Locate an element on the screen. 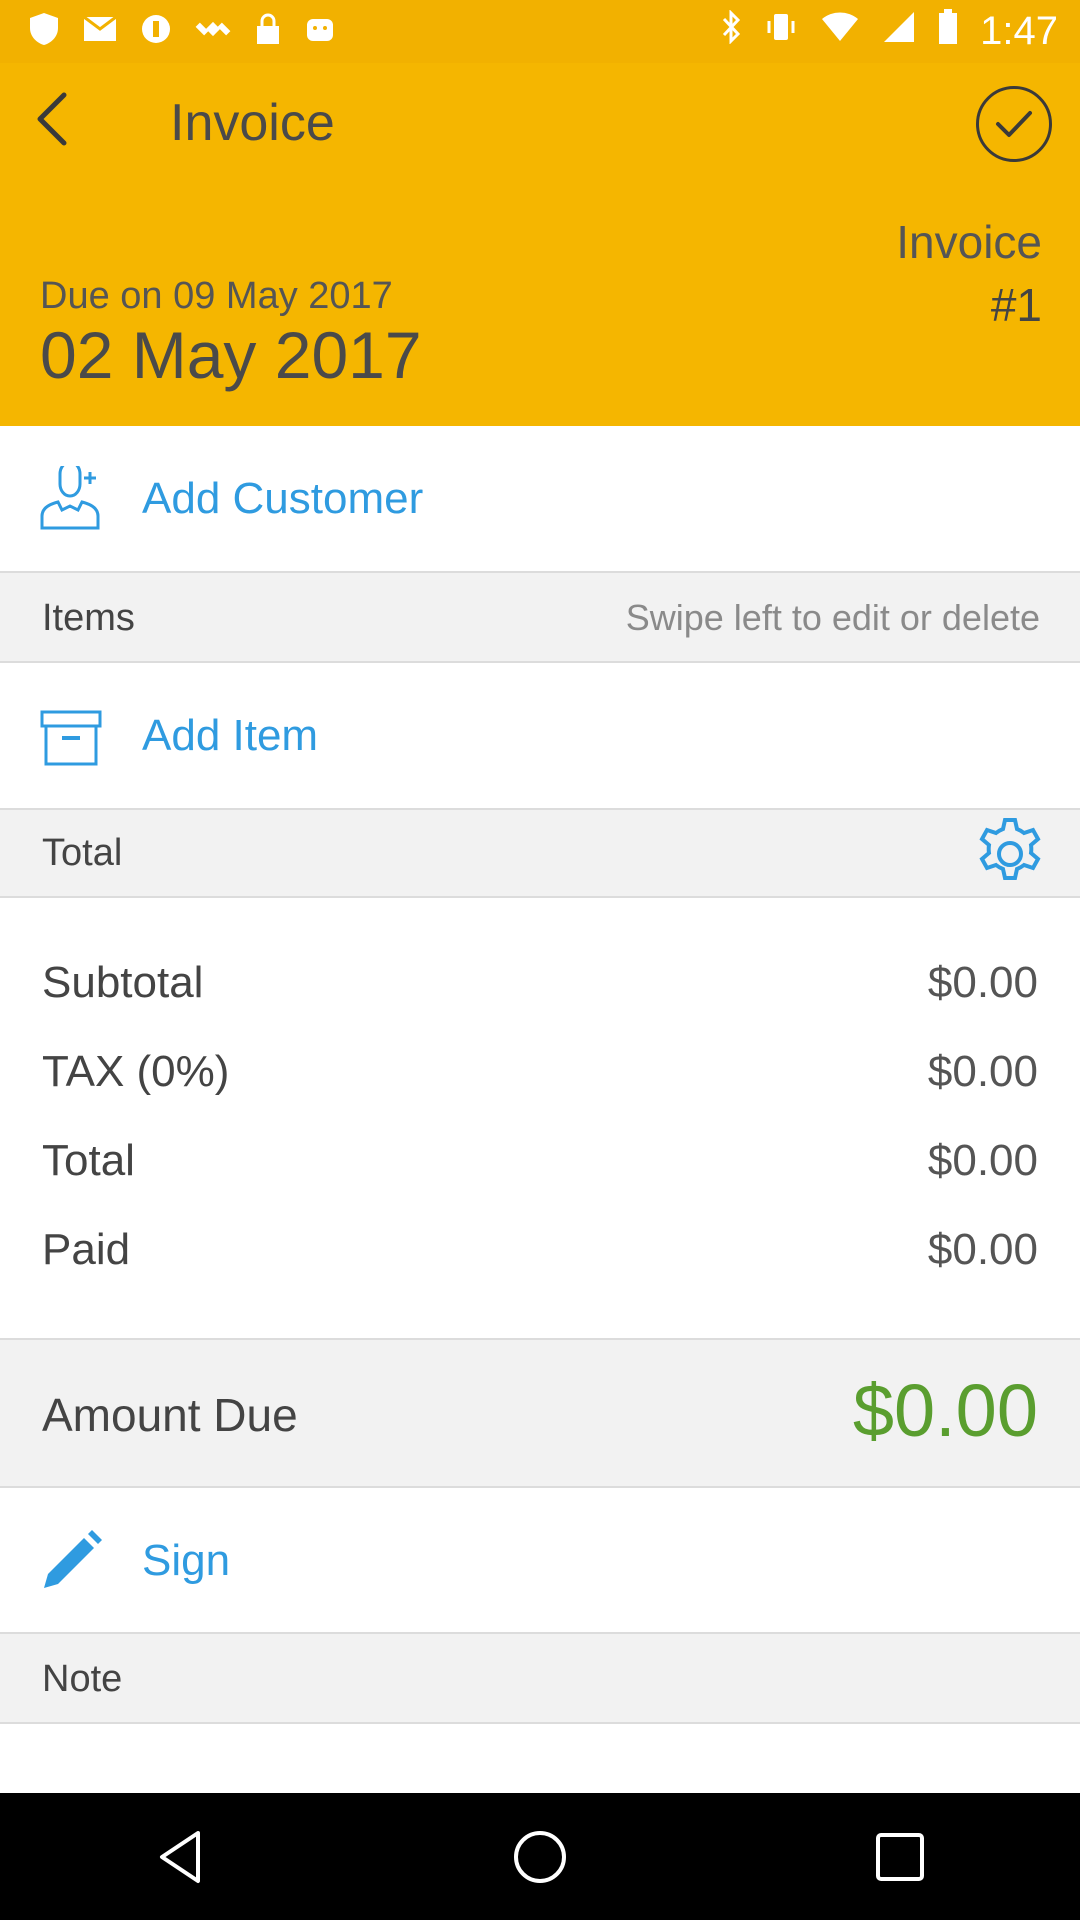  triangle-back-icon is located at coordinates (180, 1856).